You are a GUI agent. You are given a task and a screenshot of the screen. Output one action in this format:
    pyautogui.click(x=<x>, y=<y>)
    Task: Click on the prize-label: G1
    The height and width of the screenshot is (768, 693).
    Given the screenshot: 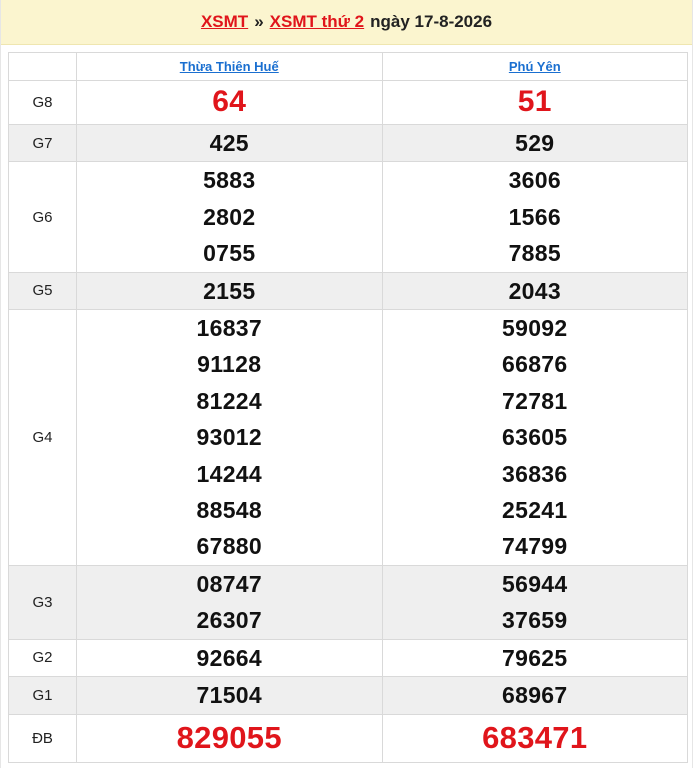 What is the action you would take?
    pyautogui.click(x=42, y=695)
    